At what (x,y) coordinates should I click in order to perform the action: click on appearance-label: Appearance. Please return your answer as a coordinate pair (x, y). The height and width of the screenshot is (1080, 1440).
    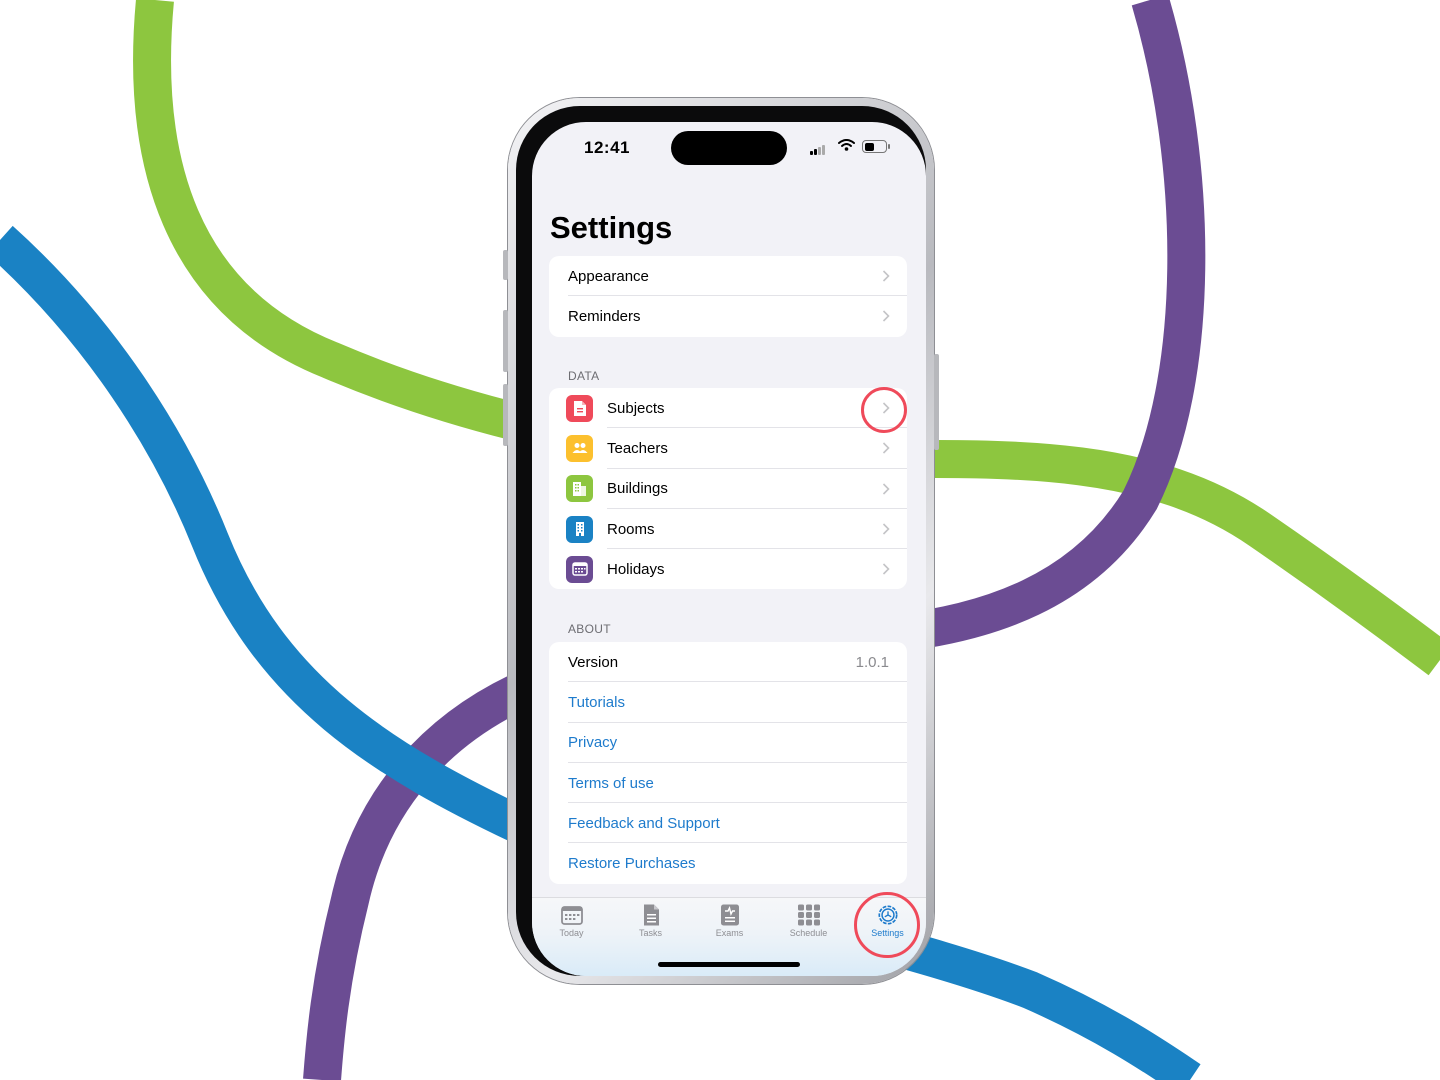
    Looking at the image, I should click on (608, 276).